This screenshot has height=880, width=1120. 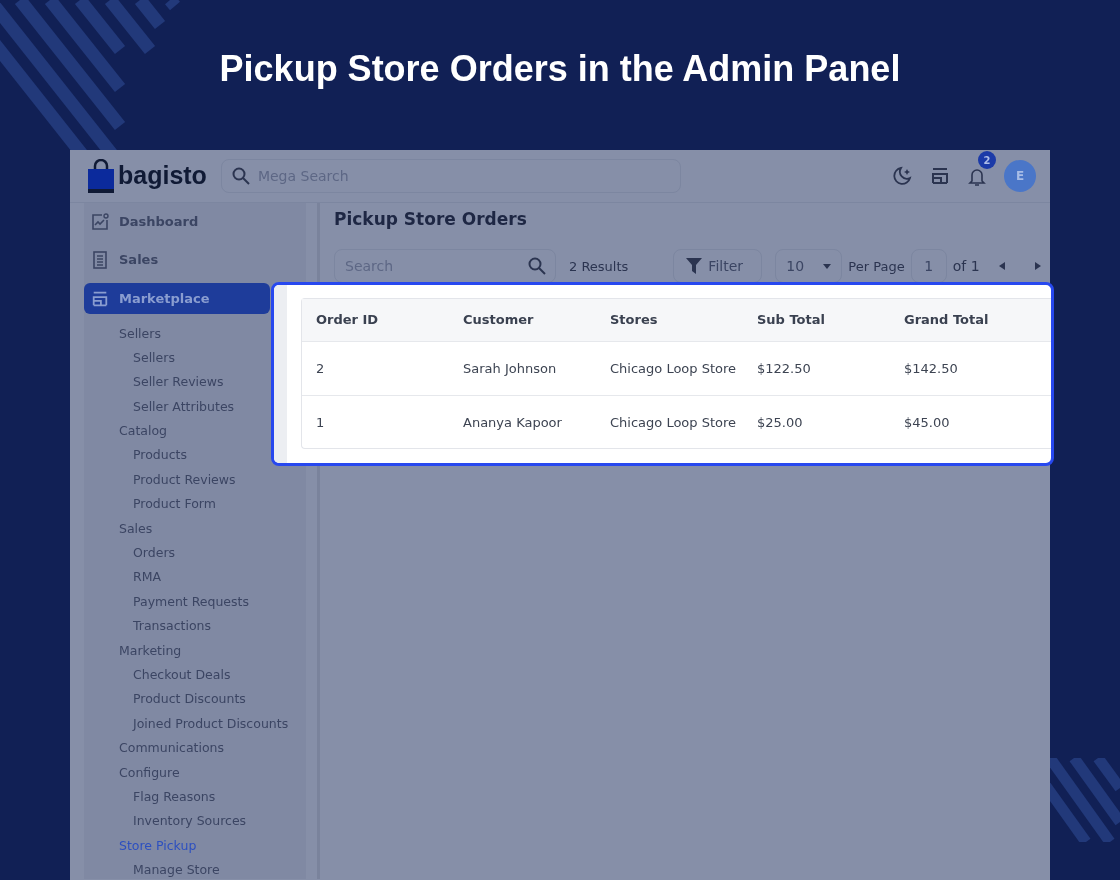 What do you see at coordinates (876, 266) in the screenshot?
I see `per-page-label: Per Page` at bounding box center [876, 266].